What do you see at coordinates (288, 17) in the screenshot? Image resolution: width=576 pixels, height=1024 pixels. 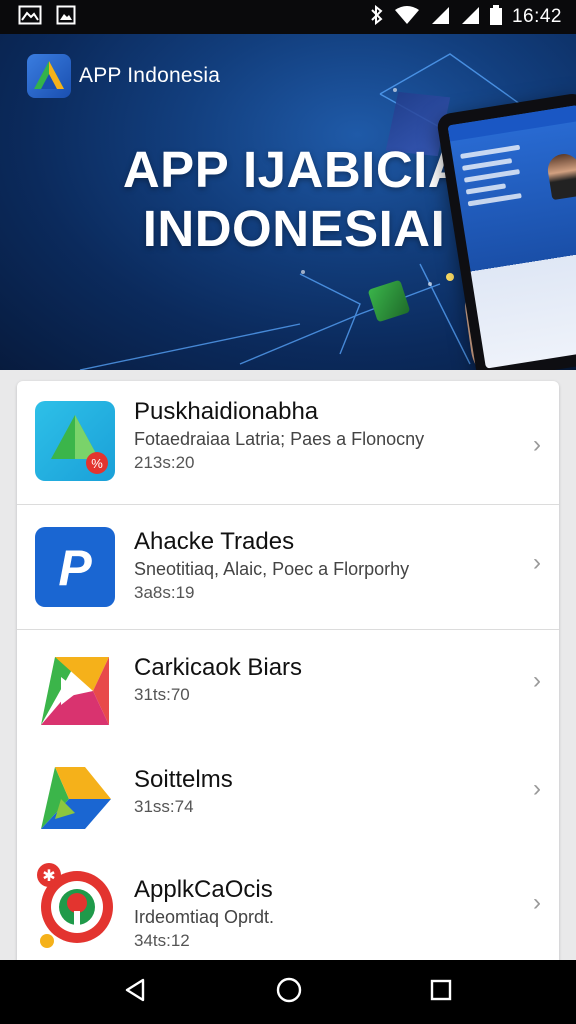 I see `status-bar: 16:42` at bounding box center [288, 17].